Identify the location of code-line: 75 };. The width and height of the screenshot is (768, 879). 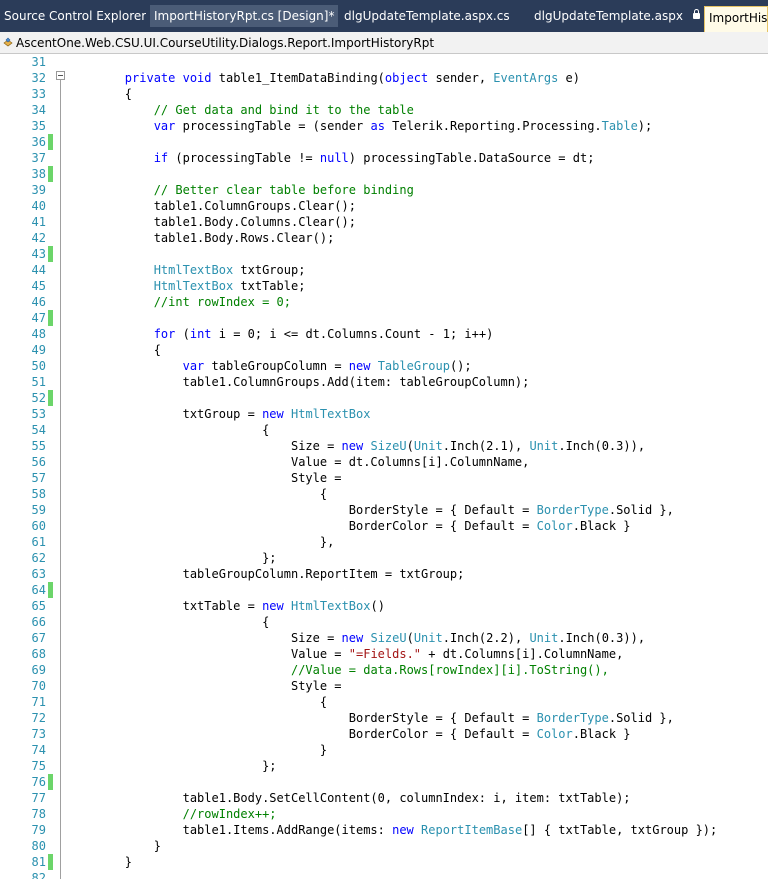
(384, 766).